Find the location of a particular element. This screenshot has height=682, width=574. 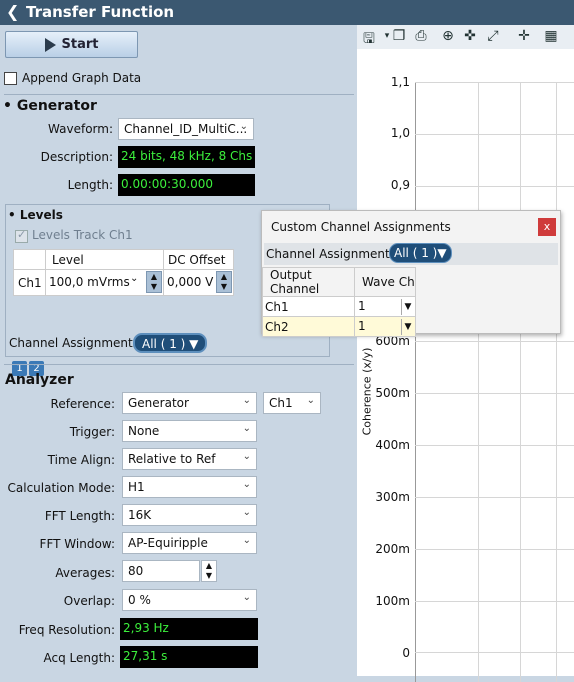

col-wave-channel: Wave Ch is located at coordinates (385, 282).